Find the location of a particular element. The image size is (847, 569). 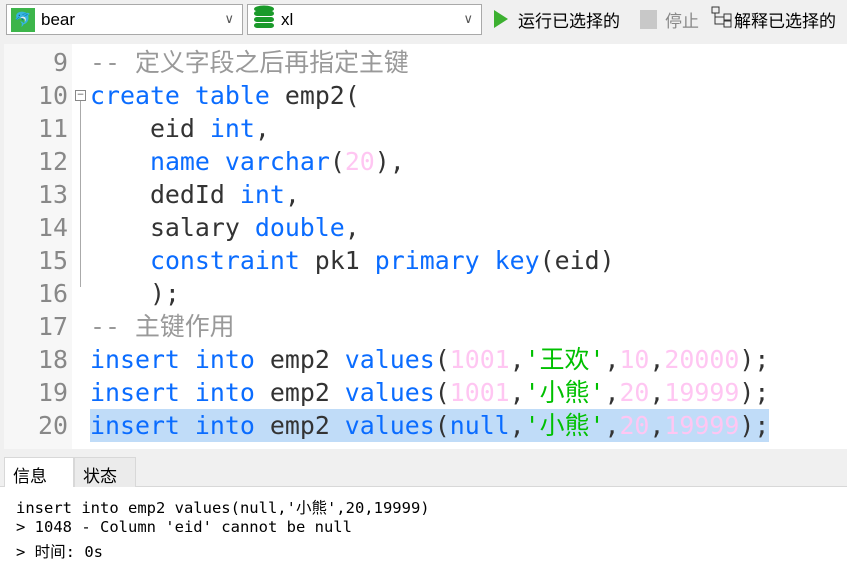

token-identifier: salary is located at coordinates (172, 227).